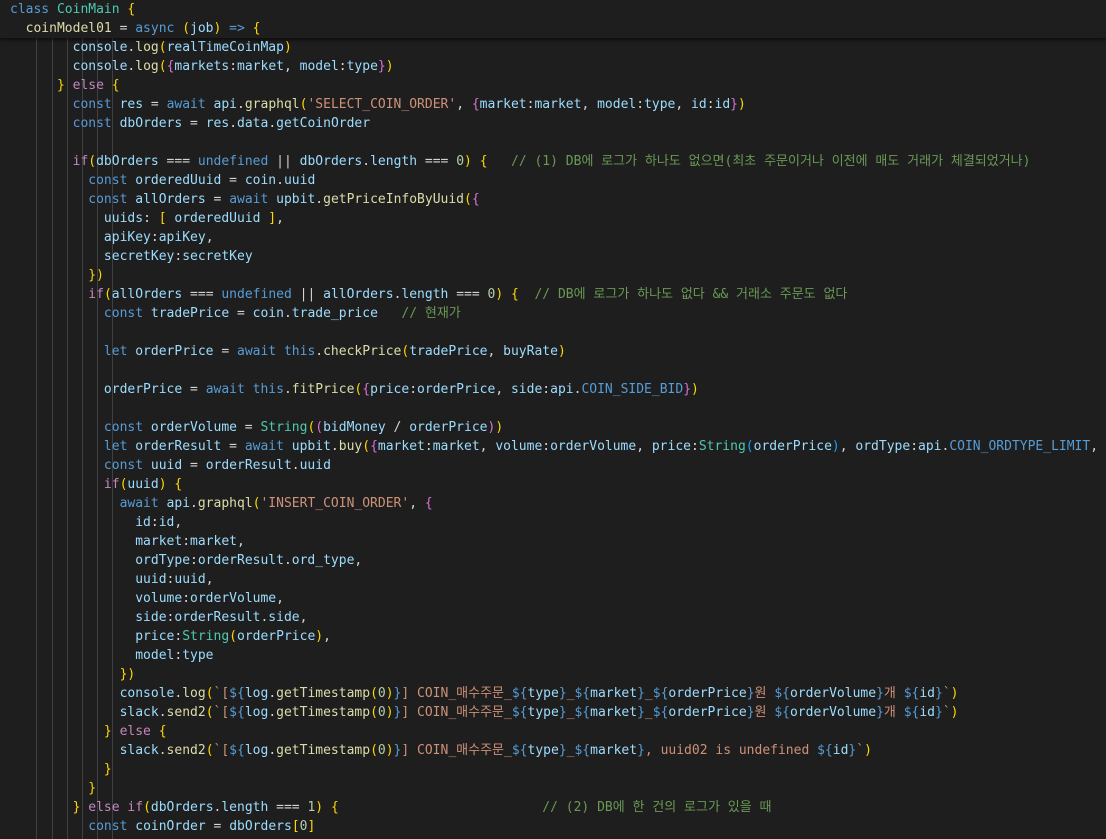 This screenshot has width=1106, height=839. Describe the element at coordinates (96, 484) in the screenshot. I see `code-line: if(uuid) {` at that location.